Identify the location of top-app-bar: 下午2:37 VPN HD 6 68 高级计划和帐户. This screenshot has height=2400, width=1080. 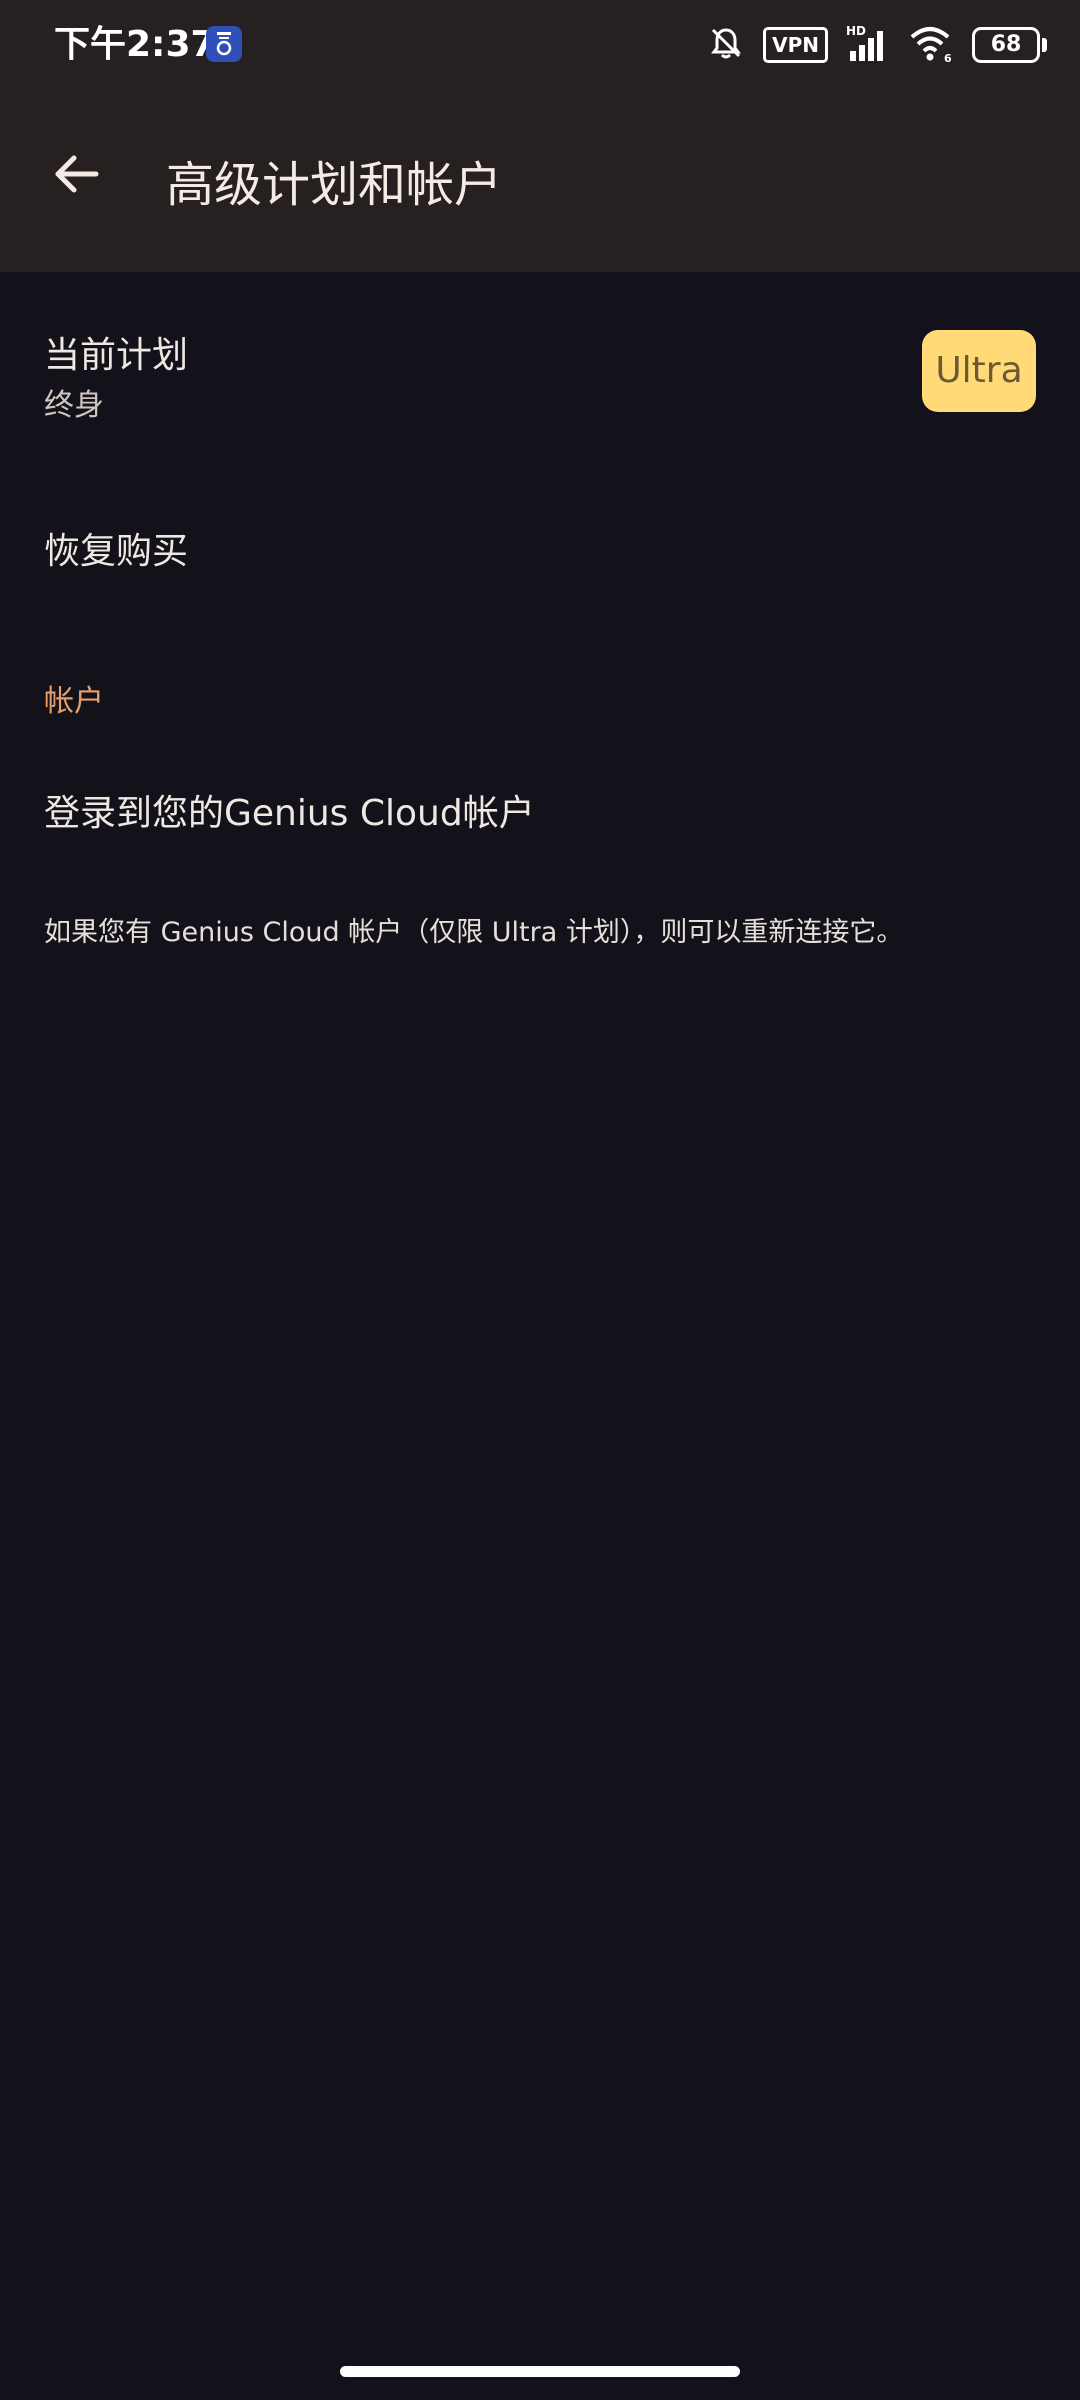
(540, 136).